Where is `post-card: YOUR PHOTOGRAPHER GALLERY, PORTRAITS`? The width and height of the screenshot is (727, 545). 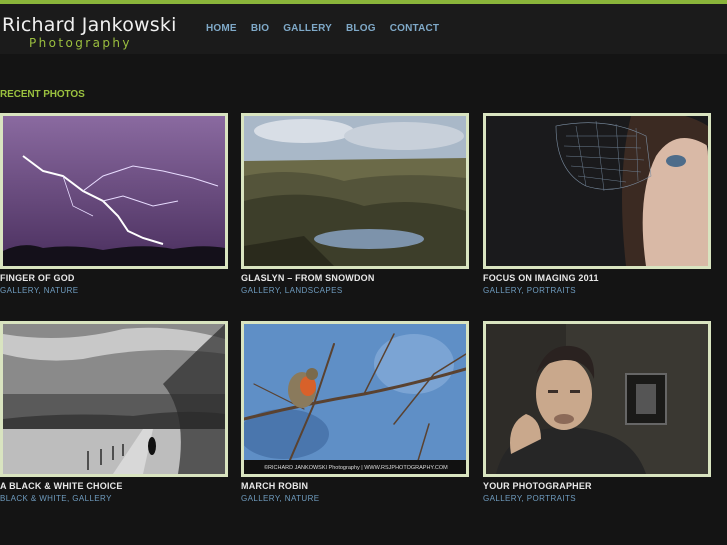 post-card: YOUR PHOTOGRAPHER GALLERY, PORTRAITS is located at coordinates (597, 412).